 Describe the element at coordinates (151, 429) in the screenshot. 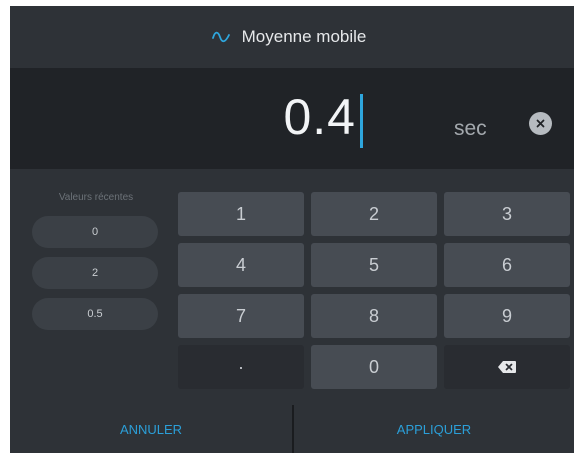

I see `cancel-button: ANNULER` at that location.